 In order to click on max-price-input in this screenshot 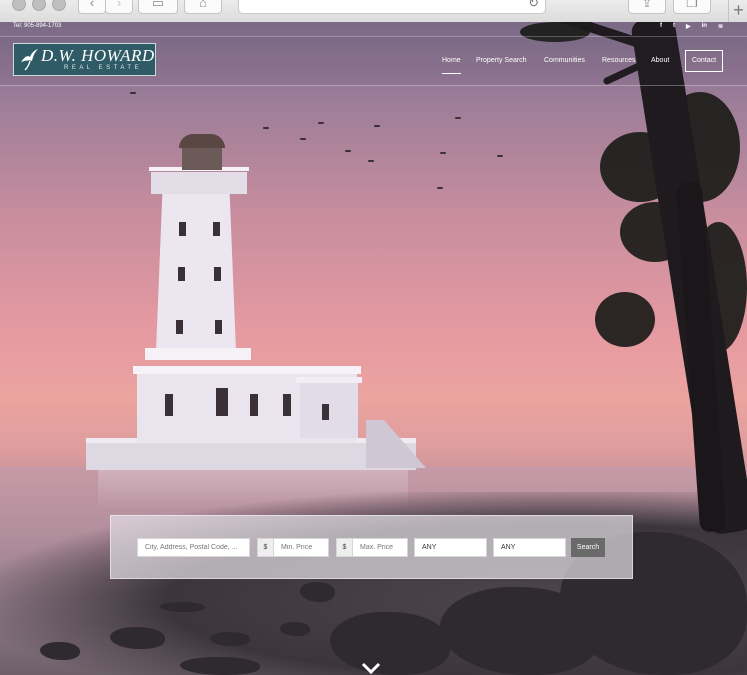, I will do `click(380, 547)`.